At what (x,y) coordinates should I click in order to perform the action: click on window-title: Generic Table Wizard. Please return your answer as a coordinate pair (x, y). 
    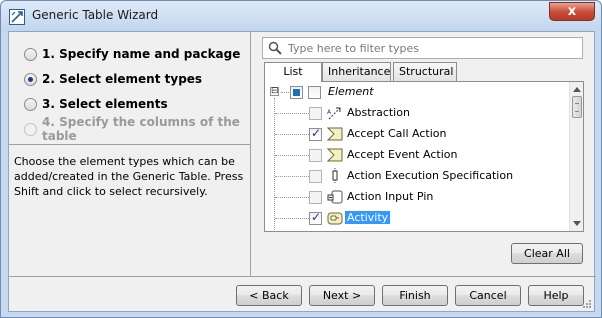
    Looking at the image, I should click on (95, 15).